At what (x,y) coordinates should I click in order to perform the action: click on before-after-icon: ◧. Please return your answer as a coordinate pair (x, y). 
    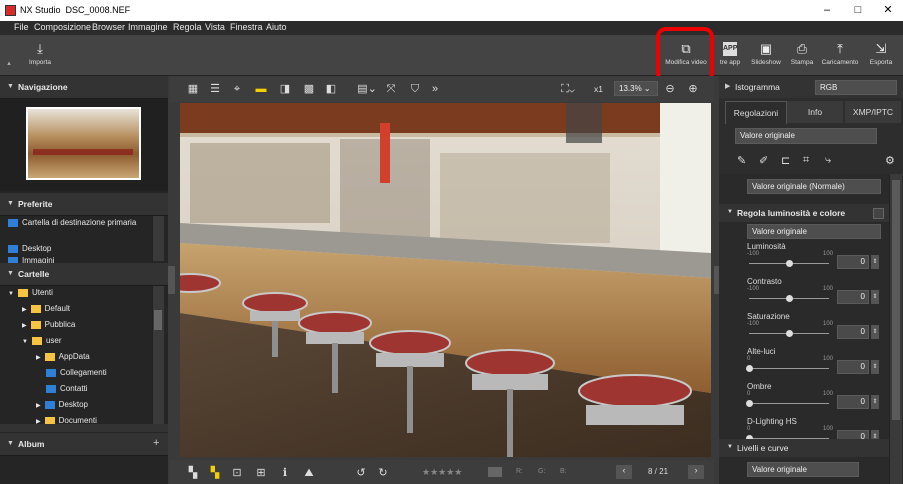
    Looking at the image, I should click on (331, 89).